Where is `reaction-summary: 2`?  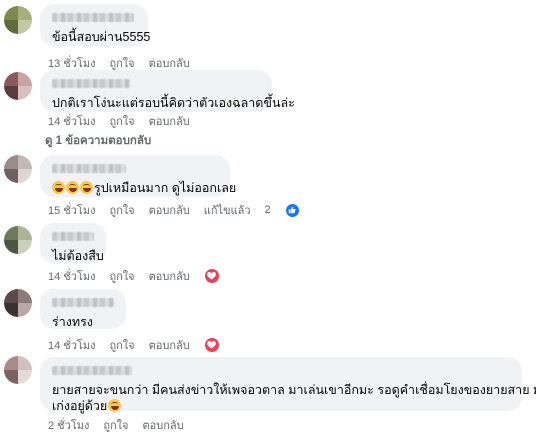
reaction-summary: 2 is located at coordinates (289, 210).